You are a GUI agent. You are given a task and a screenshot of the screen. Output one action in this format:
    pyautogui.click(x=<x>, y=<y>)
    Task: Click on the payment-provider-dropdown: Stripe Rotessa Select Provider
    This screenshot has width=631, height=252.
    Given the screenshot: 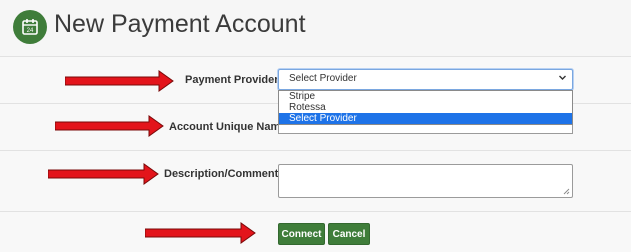 What is the action you would take?
    pyautogui.click(x=425, y=107)
    